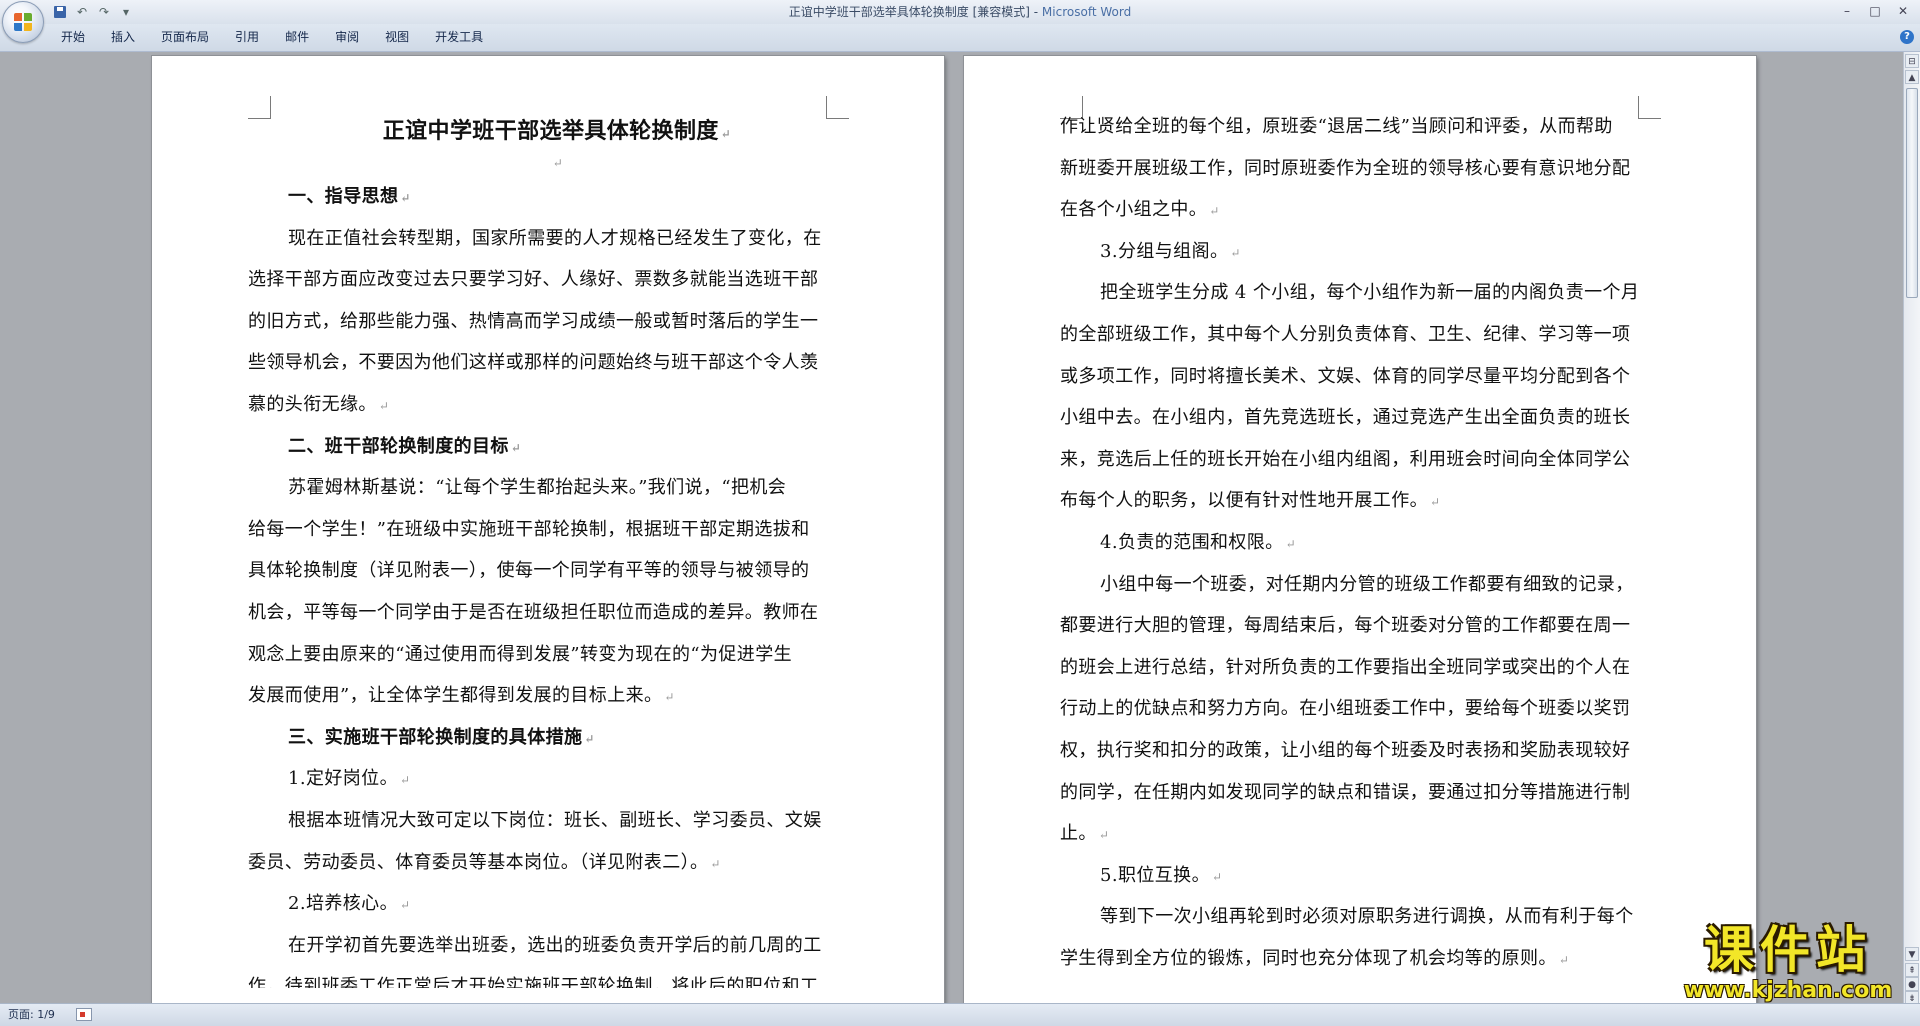 The image size is (1920, 1026). I want to click on document-title: 正谊中学班干部选举具体轮换制度 [兼容模式] -, so click(915, 12).